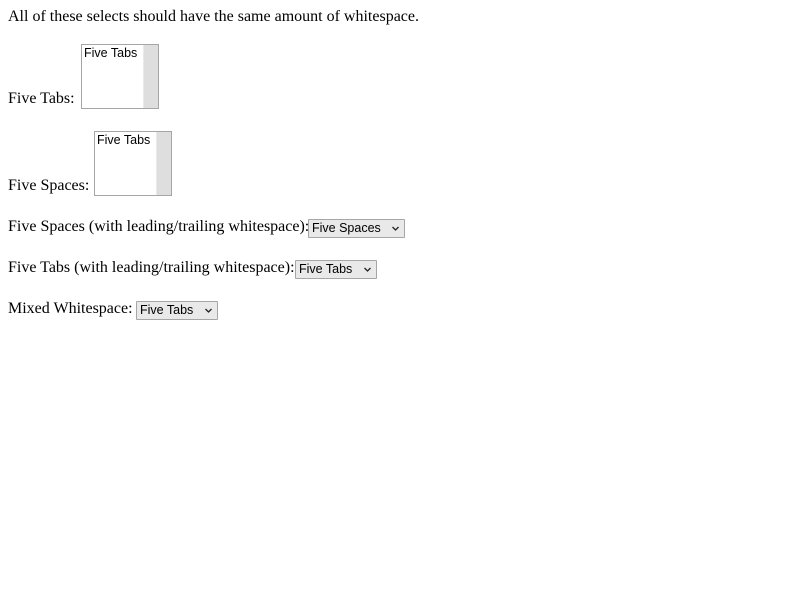  What do you see at coordinates (346, 228) in the screenshot?
I see `select-value: Five Spaces` at bounding box center [346, 228].